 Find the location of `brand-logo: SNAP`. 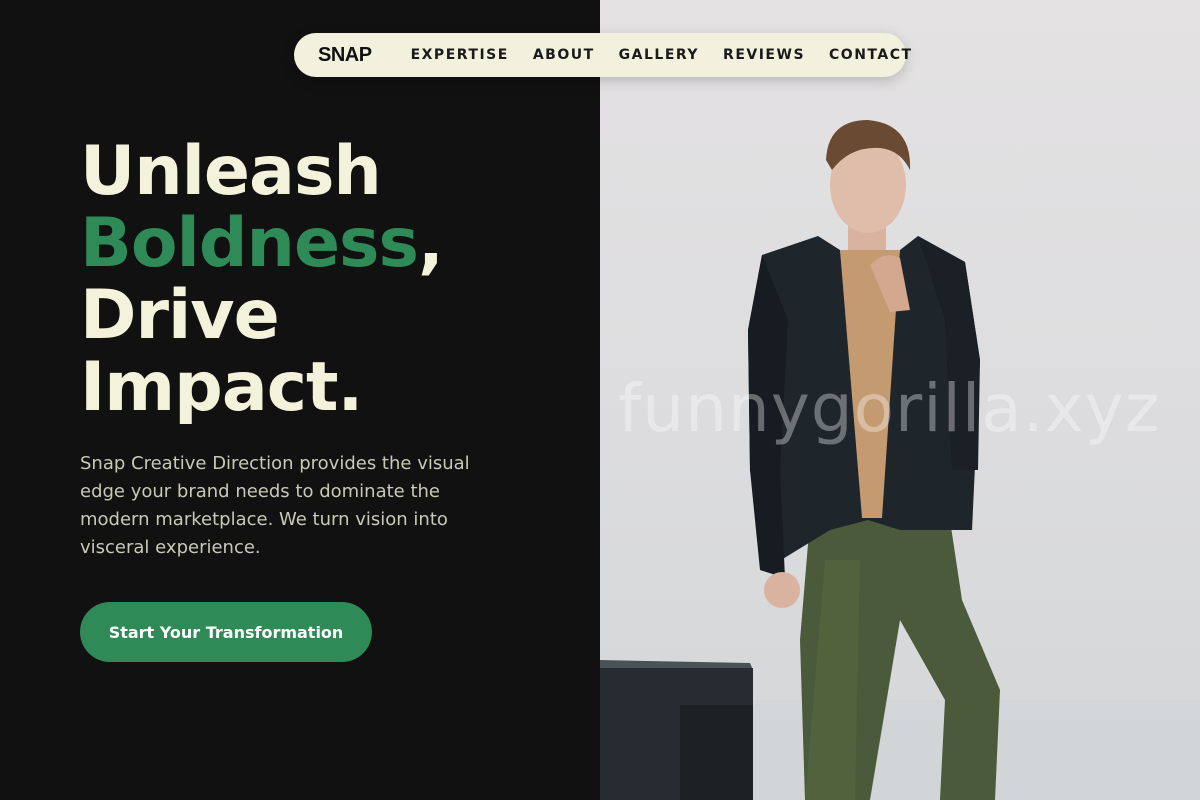

brand-logo: SNAP is located at coordinates (345, 55).